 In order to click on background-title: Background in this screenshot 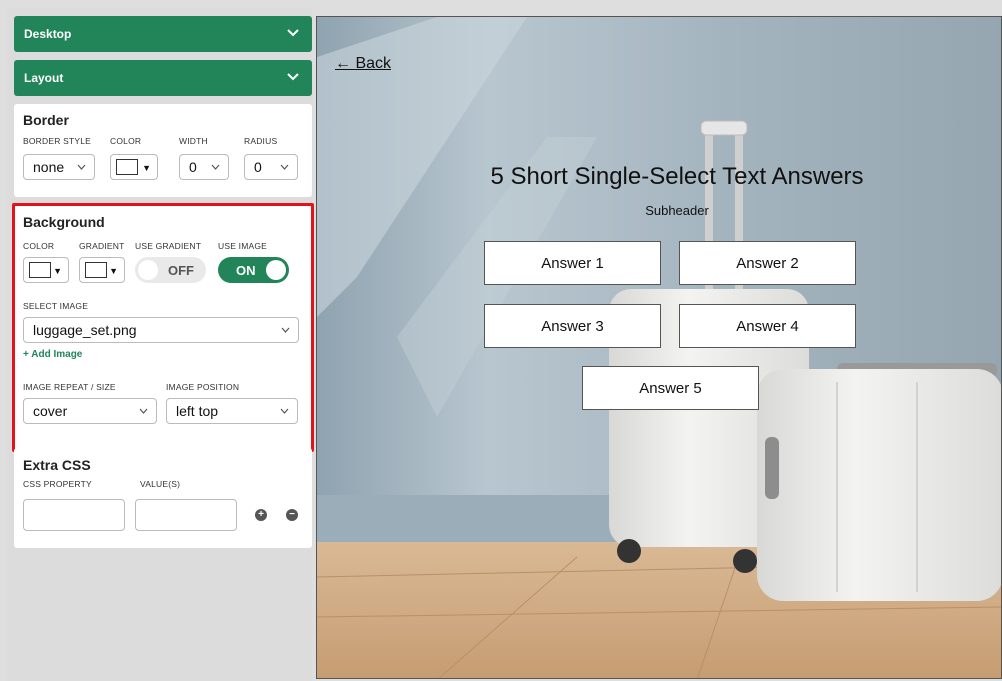, I will do `click(64, 222)`.